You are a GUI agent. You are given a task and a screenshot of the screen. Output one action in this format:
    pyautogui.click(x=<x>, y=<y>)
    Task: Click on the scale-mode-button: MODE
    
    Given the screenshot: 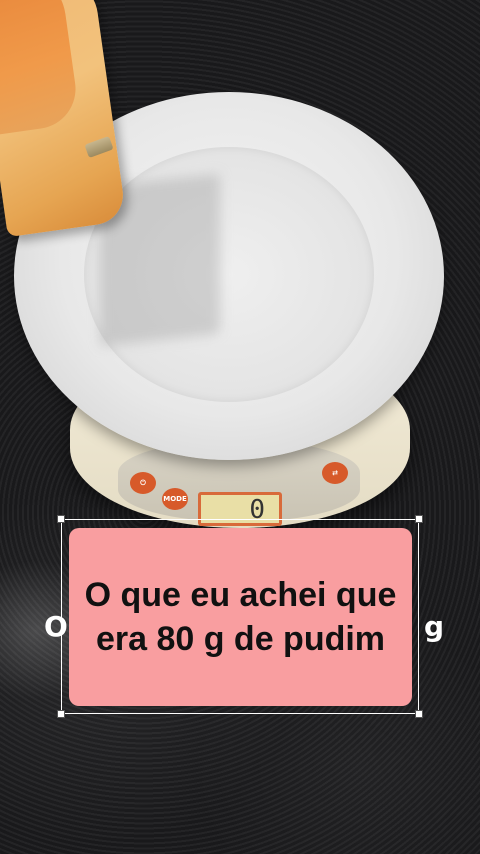 What is the action you would take?
    pyautogui.click(x=175, y=499)
    